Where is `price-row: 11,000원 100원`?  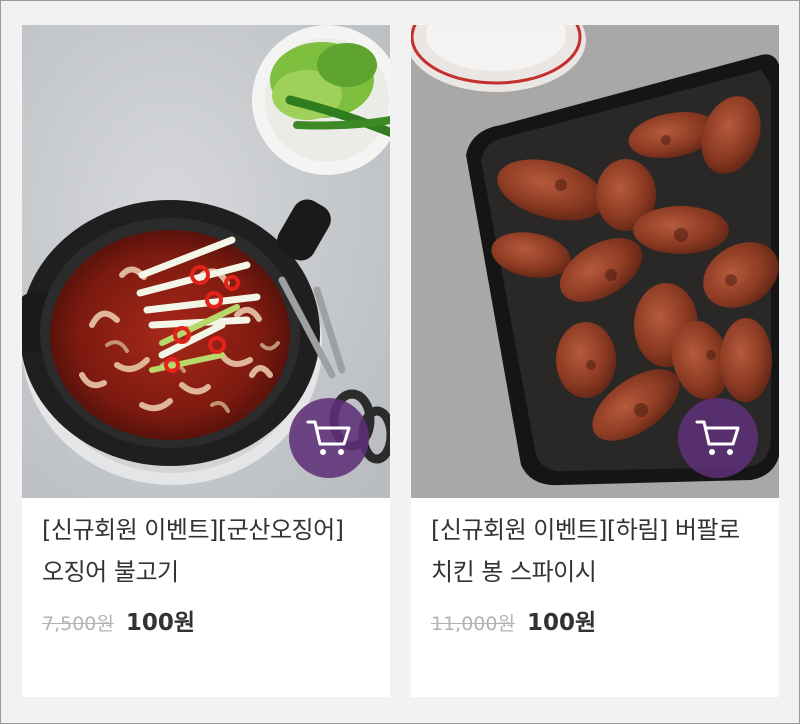 price-row: 11,000원 100원 is located at coordinates (513, 620).